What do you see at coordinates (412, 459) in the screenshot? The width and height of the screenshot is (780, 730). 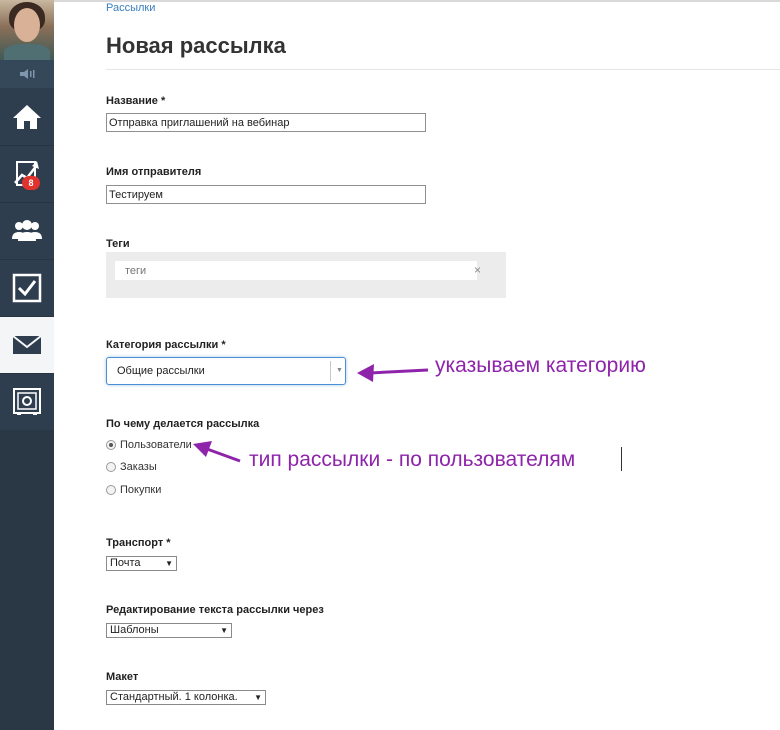 I see `type-annotation: тип рассылки - по пользователям` at bounding box center [412, 459].